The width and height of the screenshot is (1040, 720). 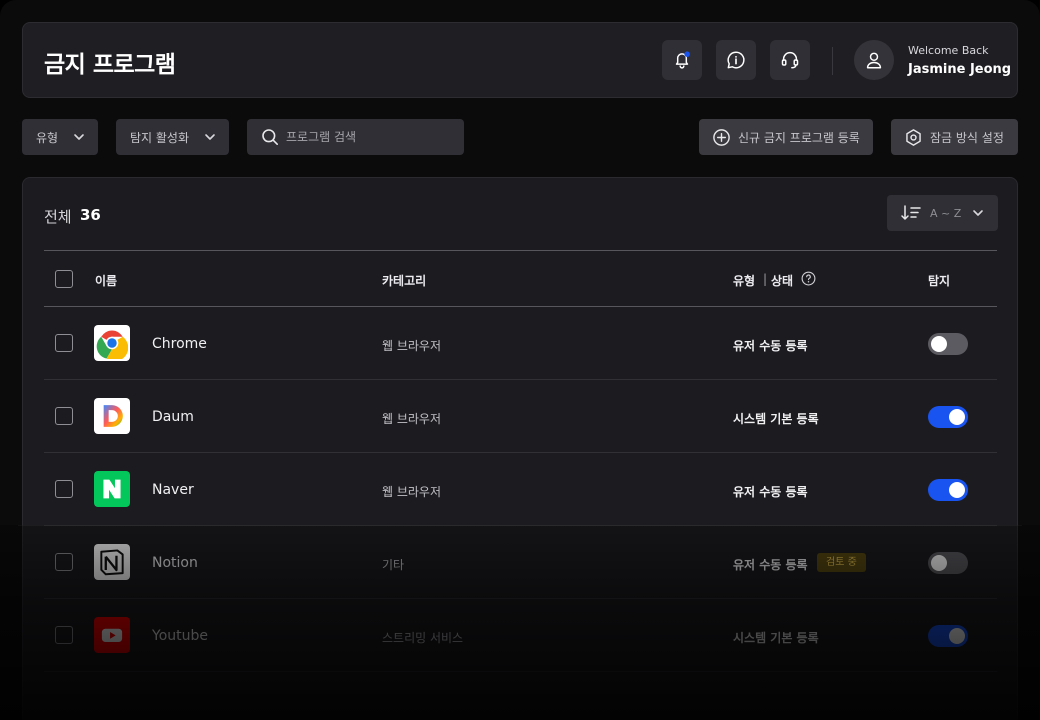 What do you see at coordinates (782, 281) in the screenshot?
I see `column-status: 상태` at bounding box center [782, 281].